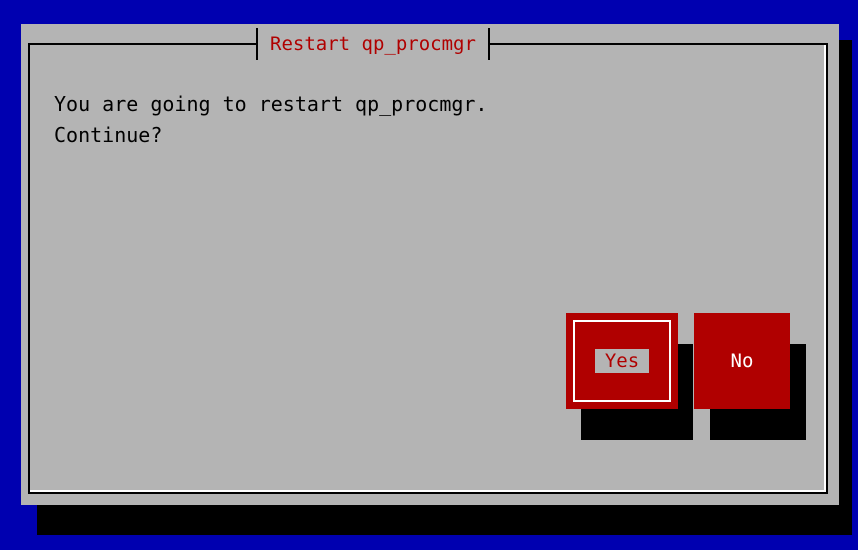 This screenshot has width=858, height=550. I want to click on no-button-label: No, so click(742, 361).